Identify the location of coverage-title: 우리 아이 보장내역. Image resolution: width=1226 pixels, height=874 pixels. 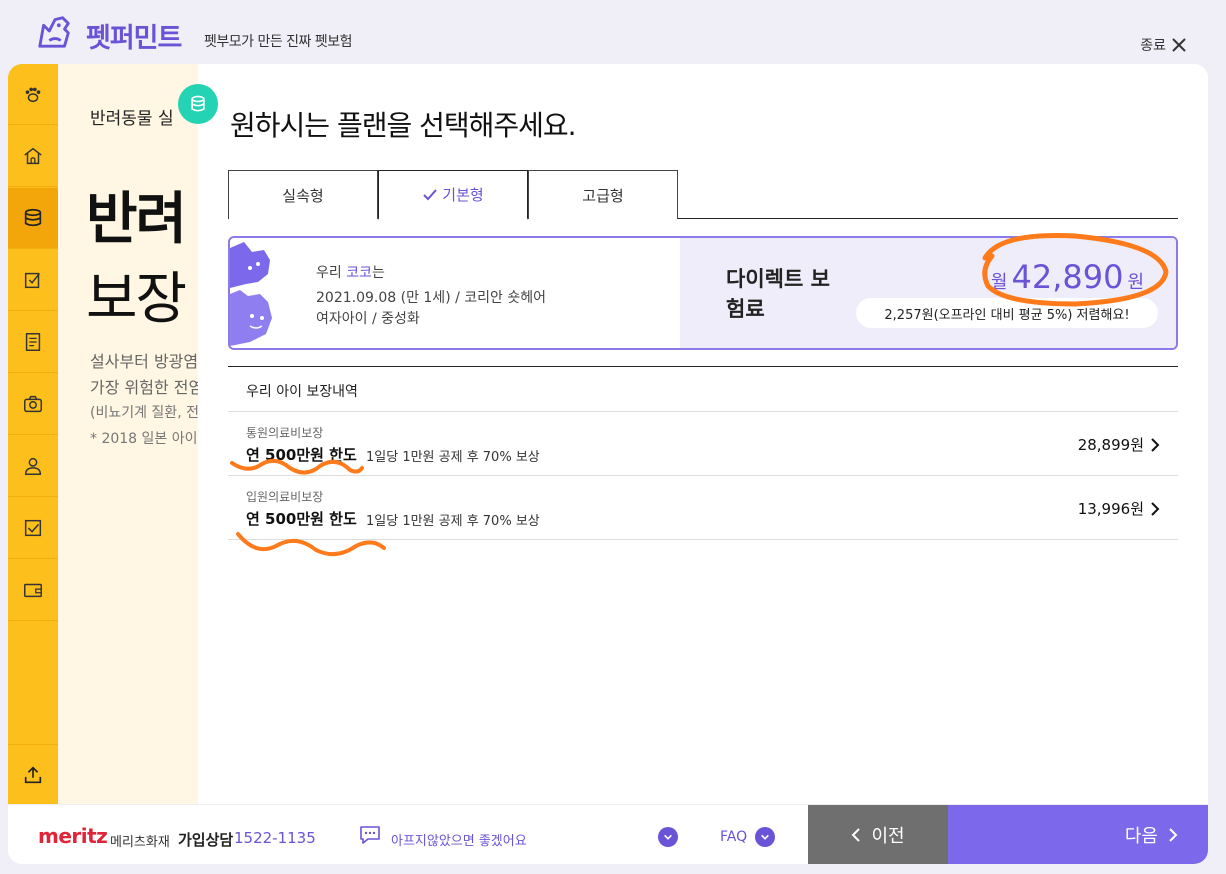
(302, 392).